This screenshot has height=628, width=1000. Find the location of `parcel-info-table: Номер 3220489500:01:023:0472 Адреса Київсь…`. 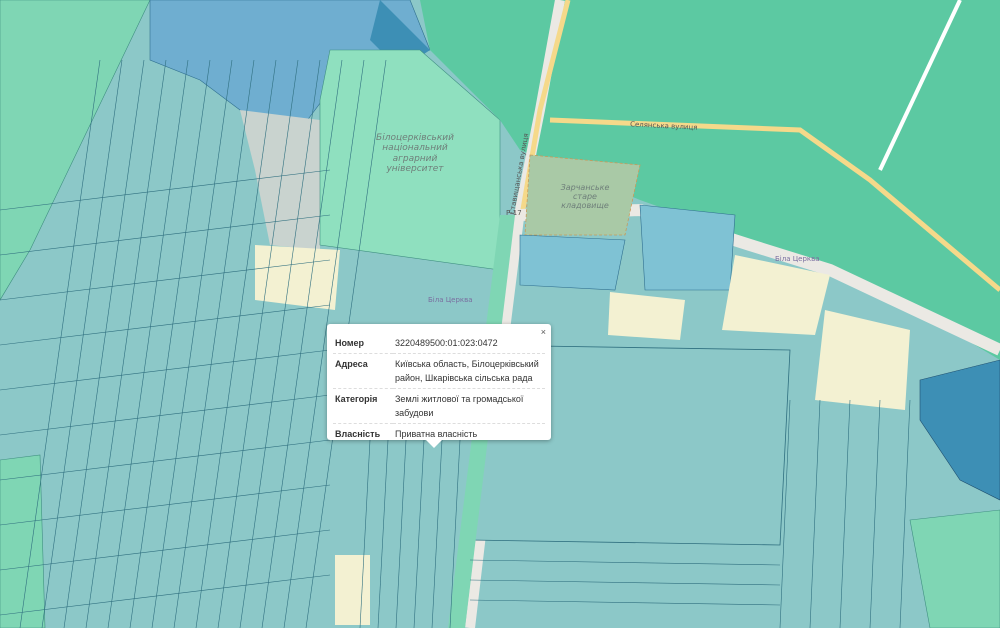

parcel-info-table: Номер 3220489500:01:023:0472 Адреса Київсь… is located at coordinates (439, 388).